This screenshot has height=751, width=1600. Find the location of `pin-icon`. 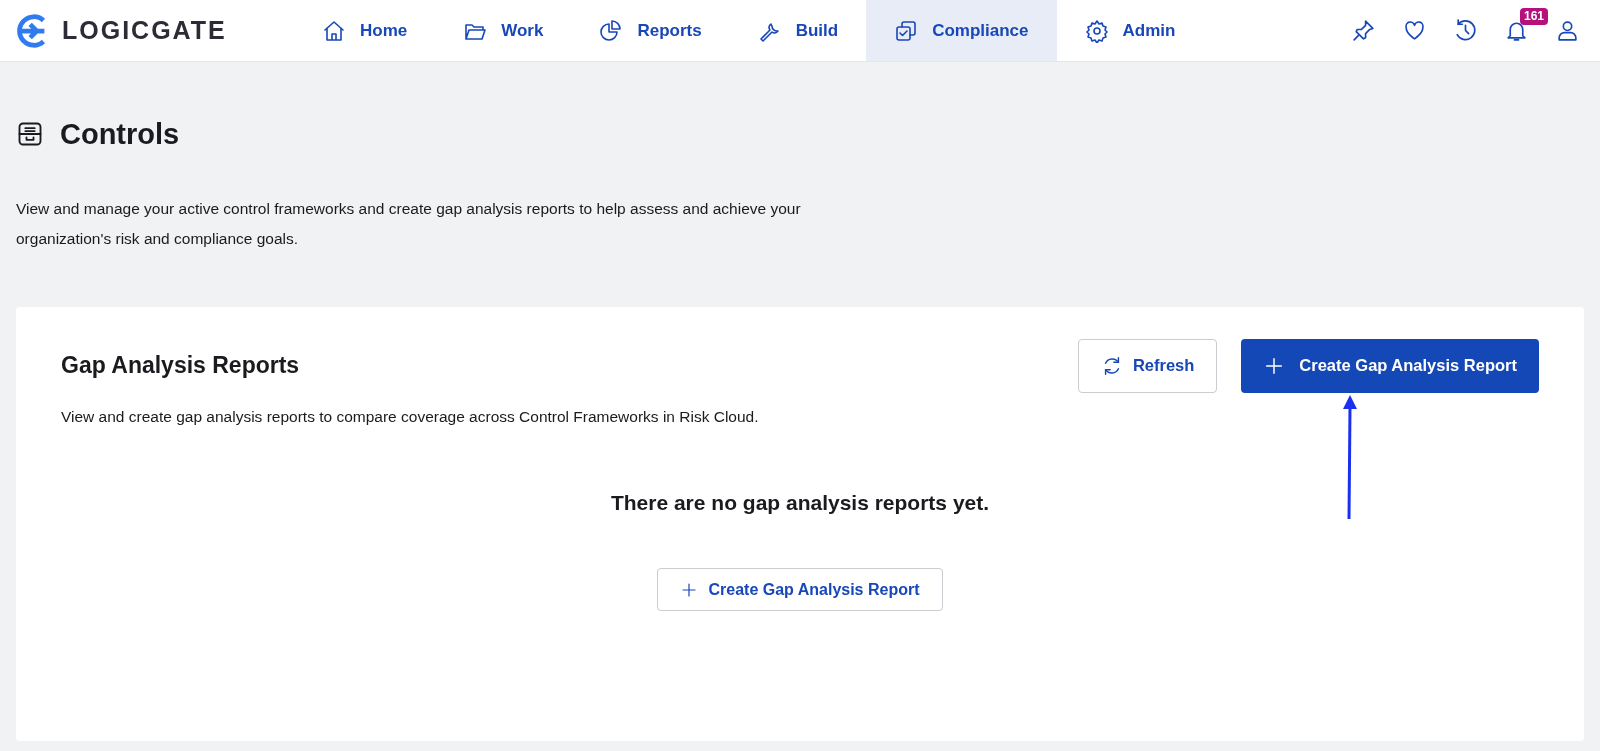

pin-icon is located at coordinates (1363, 30).